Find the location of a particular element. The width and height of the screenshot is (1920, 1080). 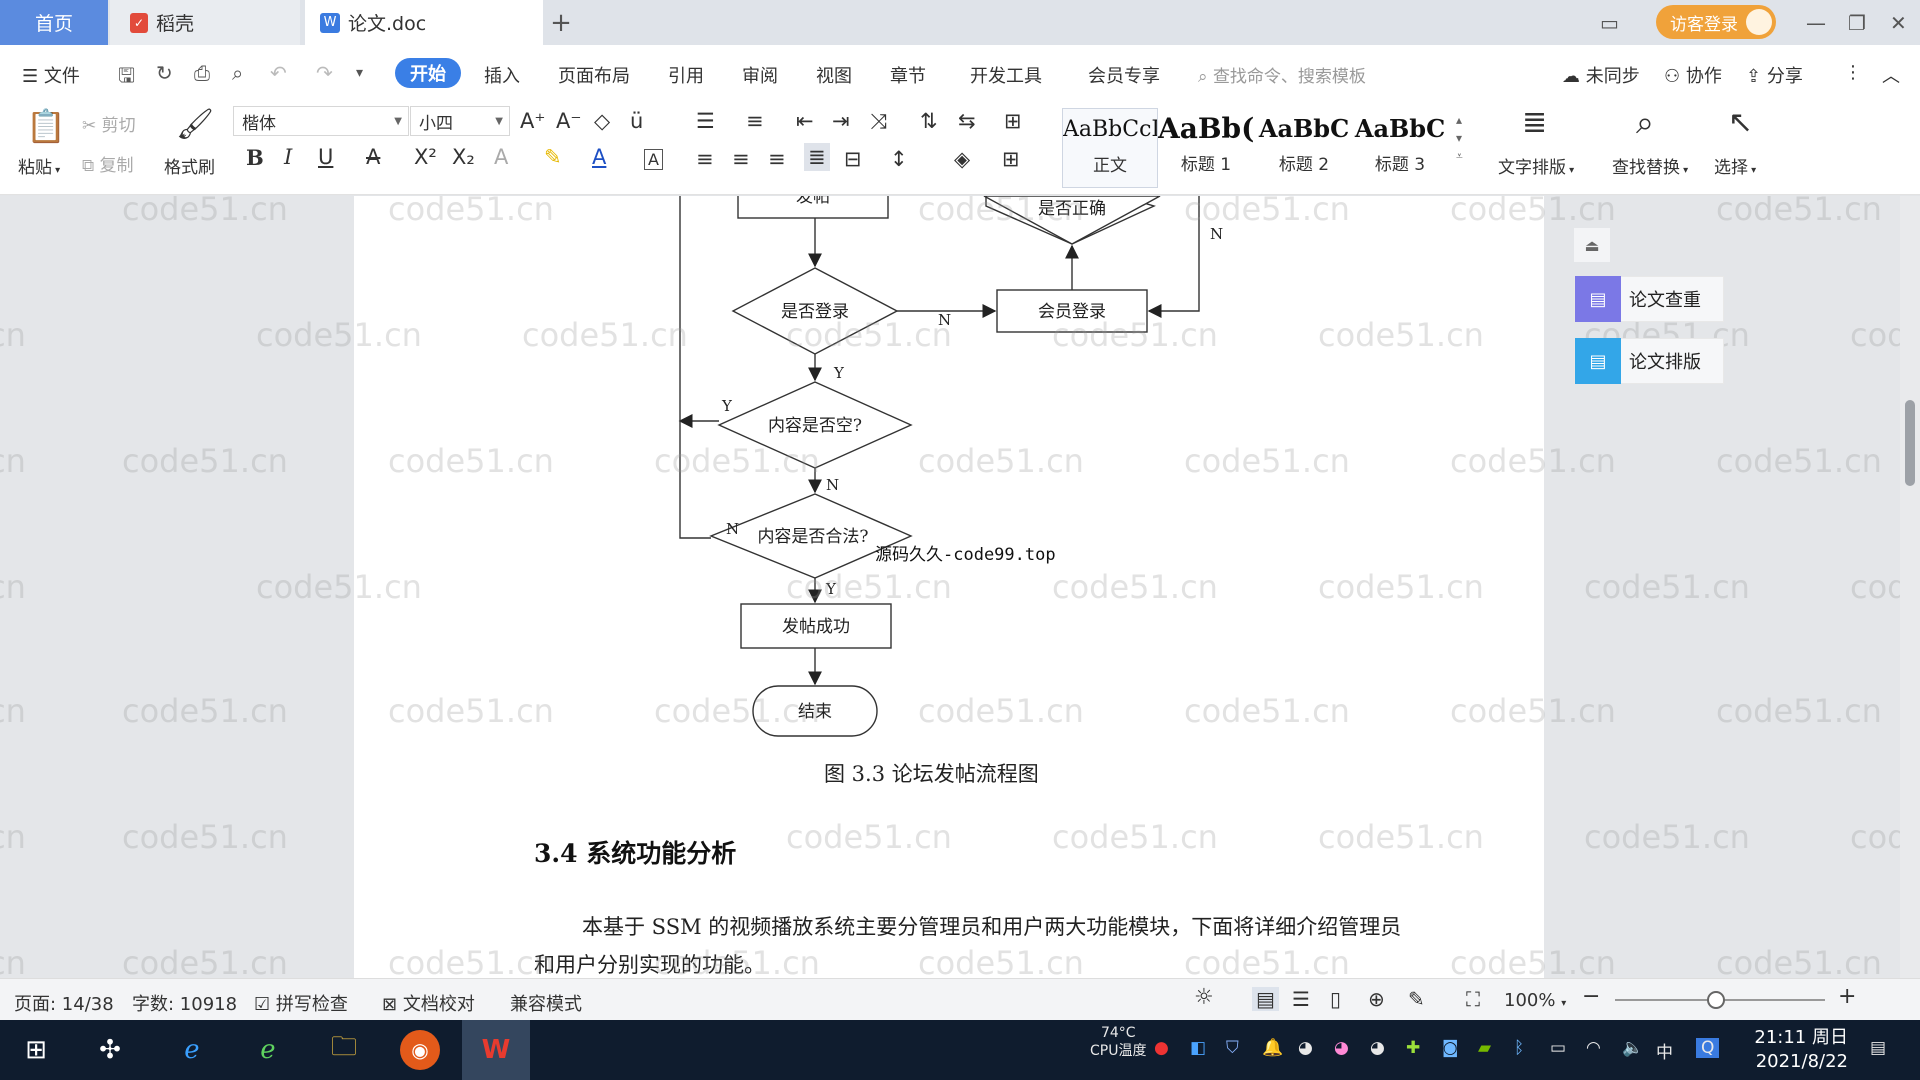

collapse-ribbon-icon: ︿ is located at coordinates (1891, 75).